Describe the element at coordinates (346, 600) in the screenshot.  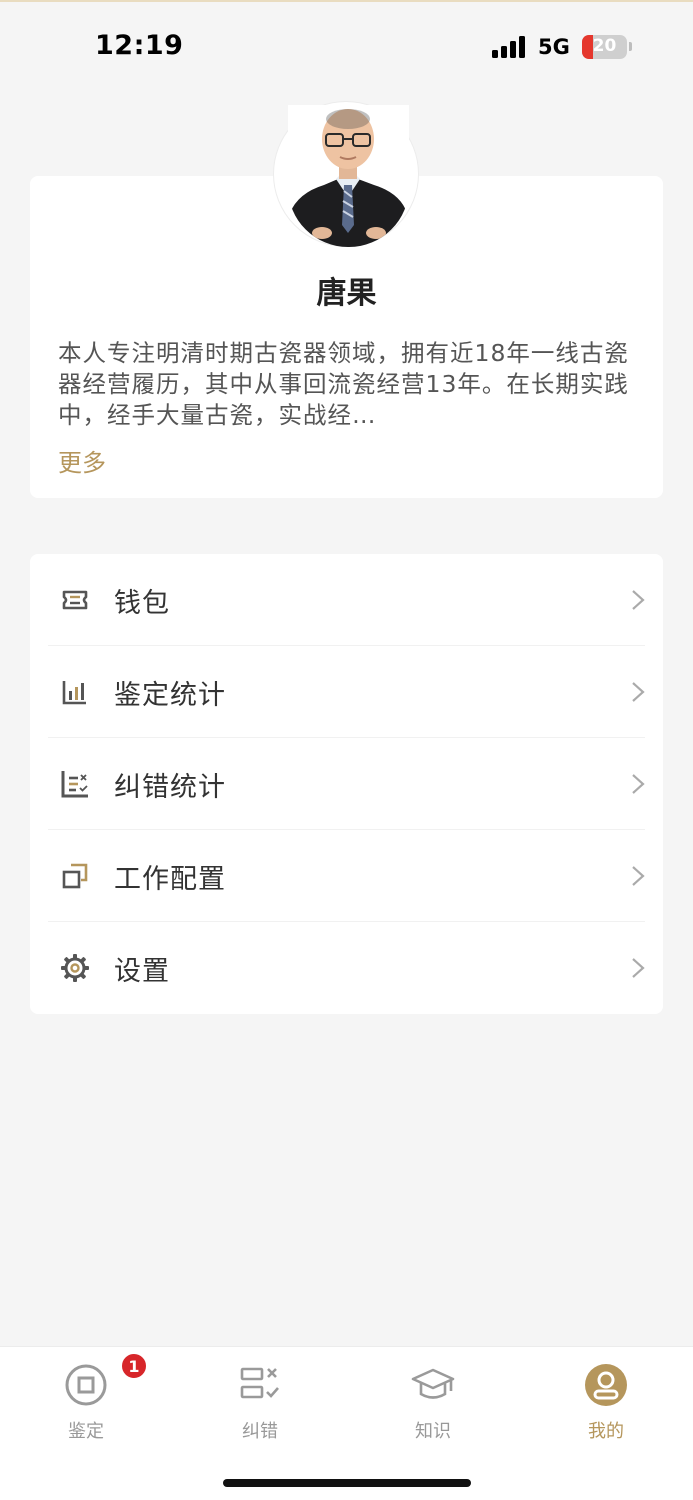
I see `menu-item-wallet: 钱包` at that location.